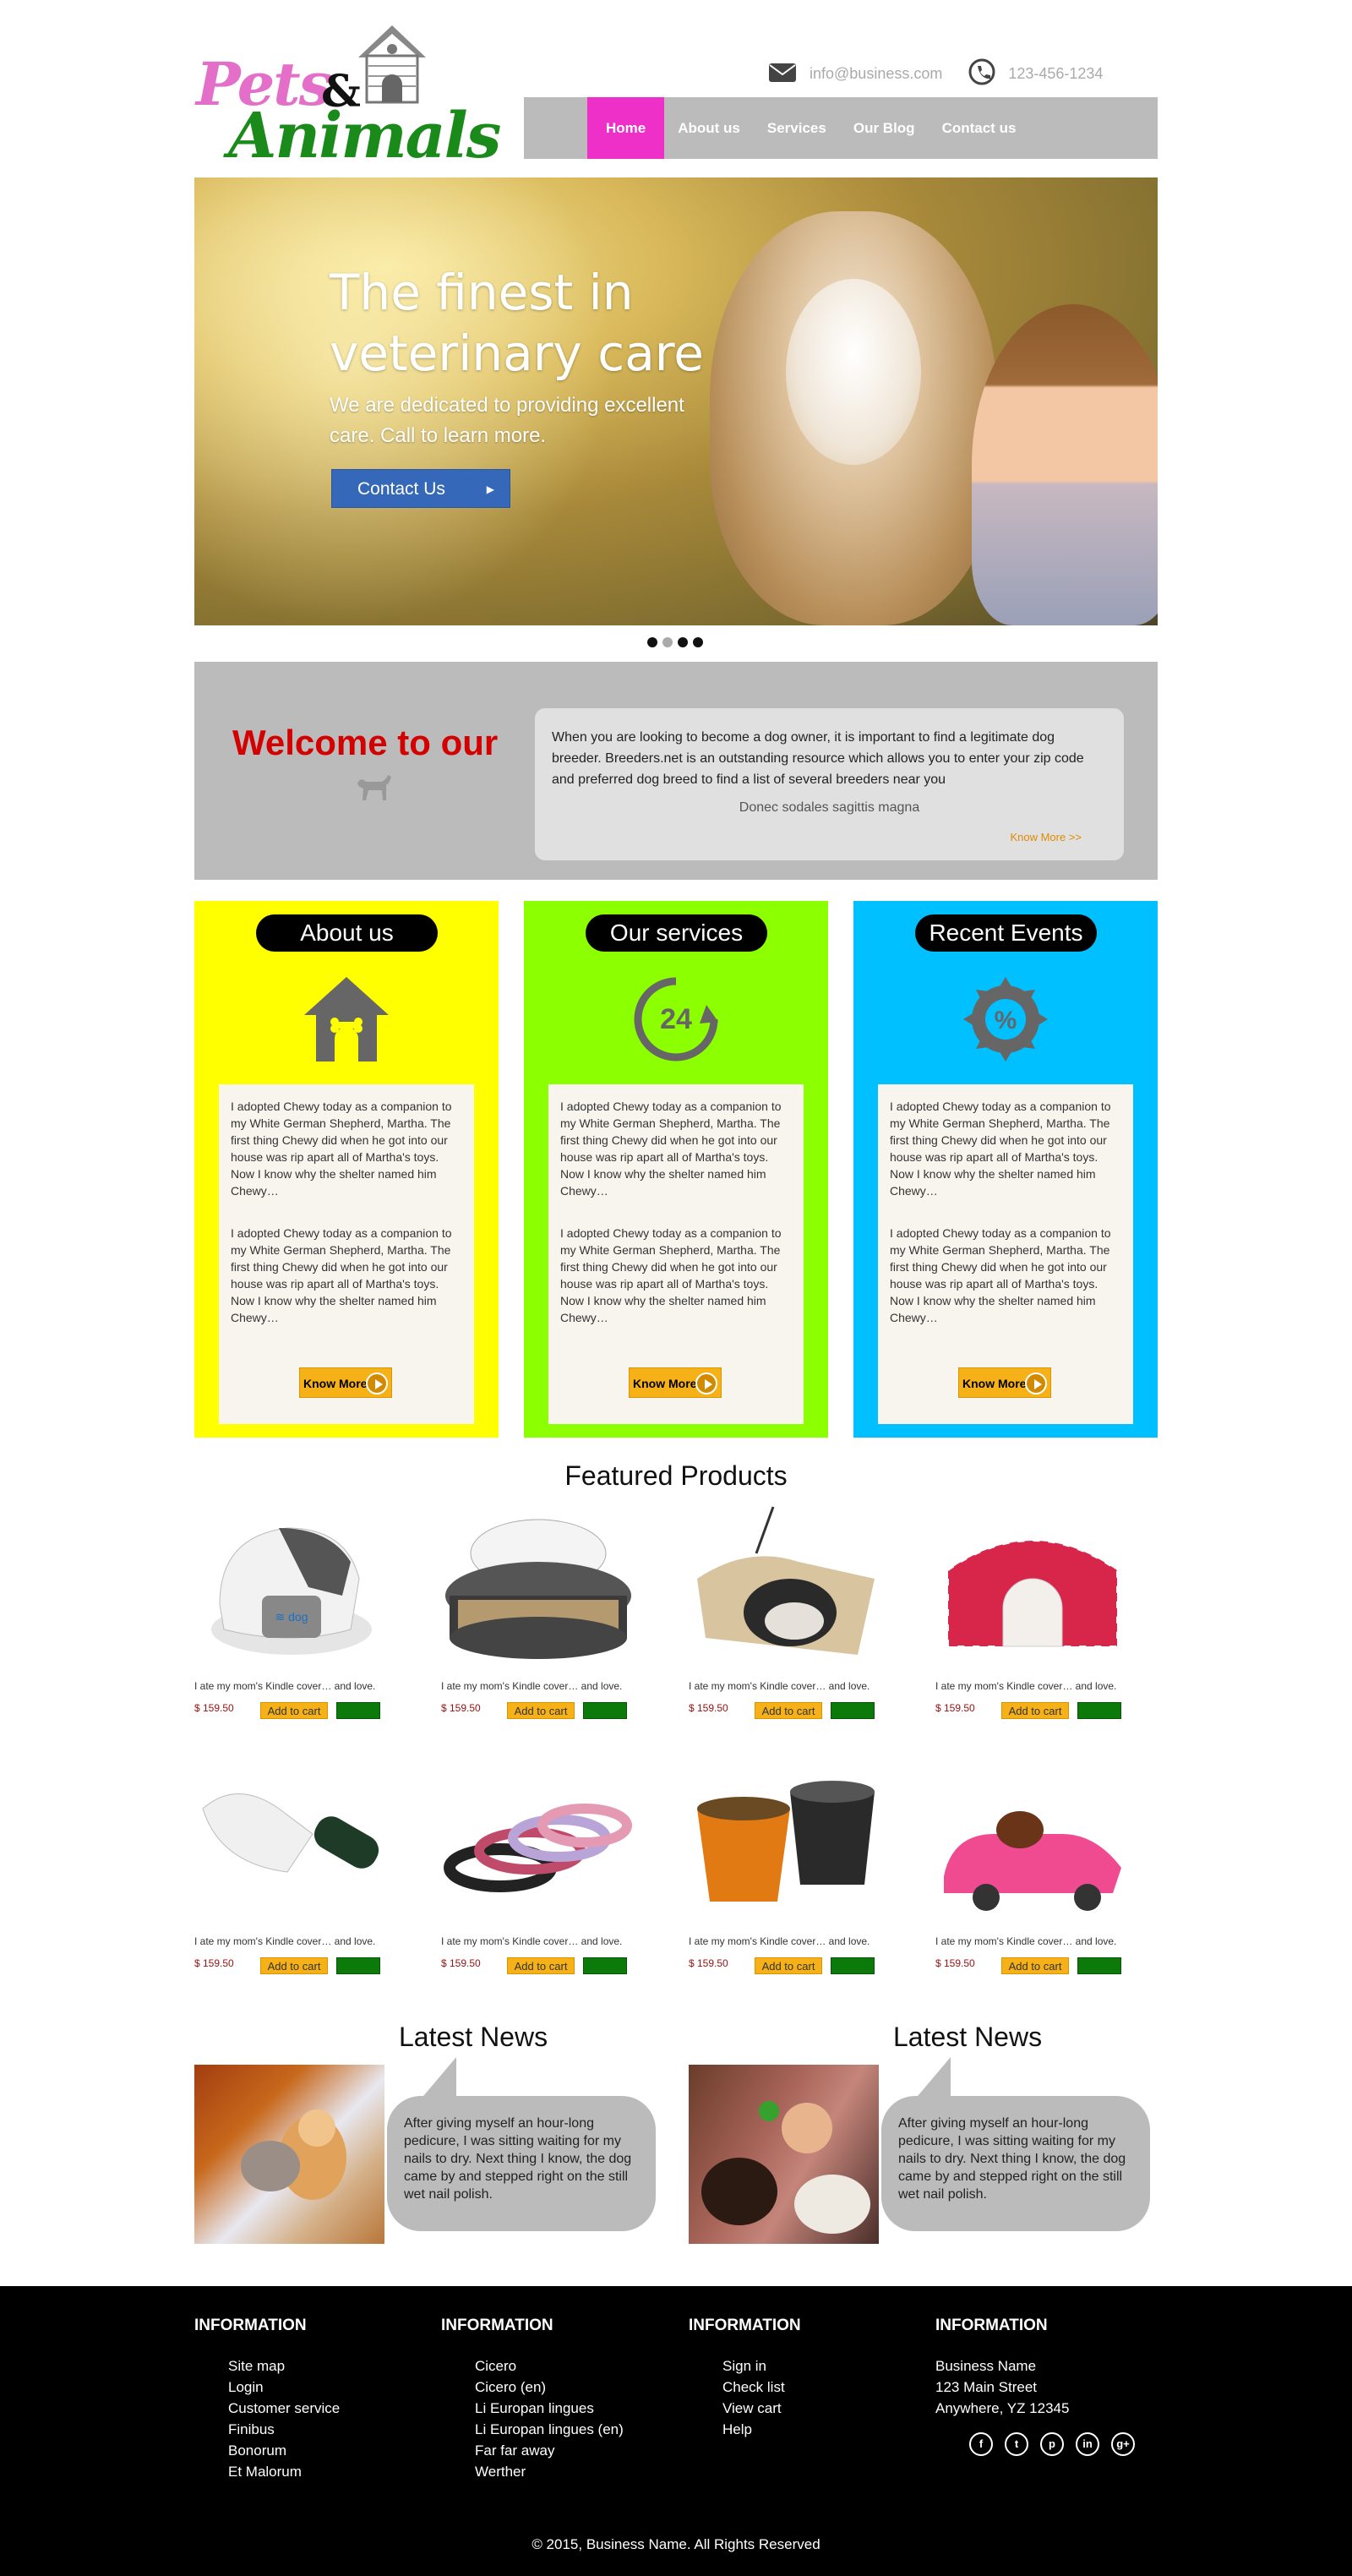 The image size is (1352, 2576). Describe the element at coordinates (284, 2471) in the screenshot. I see `footer-link-et-malorum: Et Malorum` at that location.